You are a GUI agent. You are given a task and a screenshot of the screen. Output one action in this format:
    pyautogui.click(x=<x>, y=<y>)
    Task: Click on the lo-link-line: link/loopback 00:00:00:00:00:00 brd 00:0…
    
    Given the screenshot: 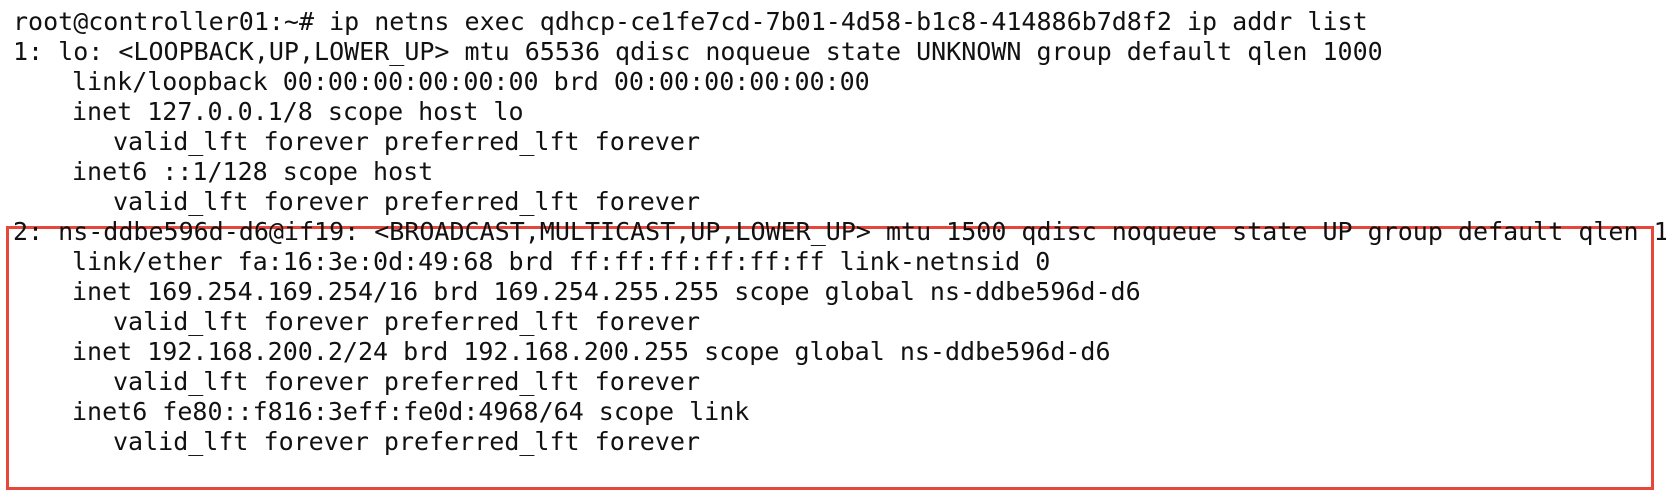 What is the action you would take?
    pyautogui.click(x=471, y=81)
    